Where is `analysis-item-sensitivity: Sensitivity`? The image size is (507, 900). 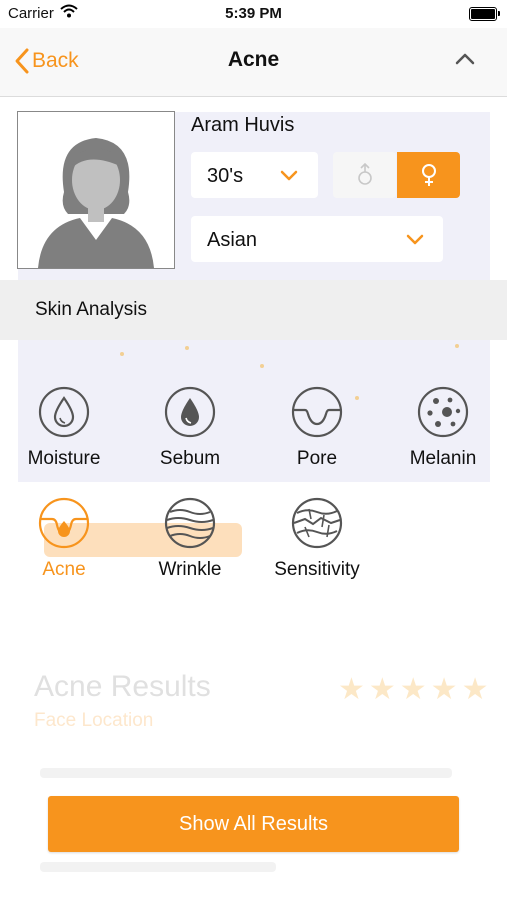 analysis-item-sensitivity: Sensitivity is located at coordinates (317, 547).